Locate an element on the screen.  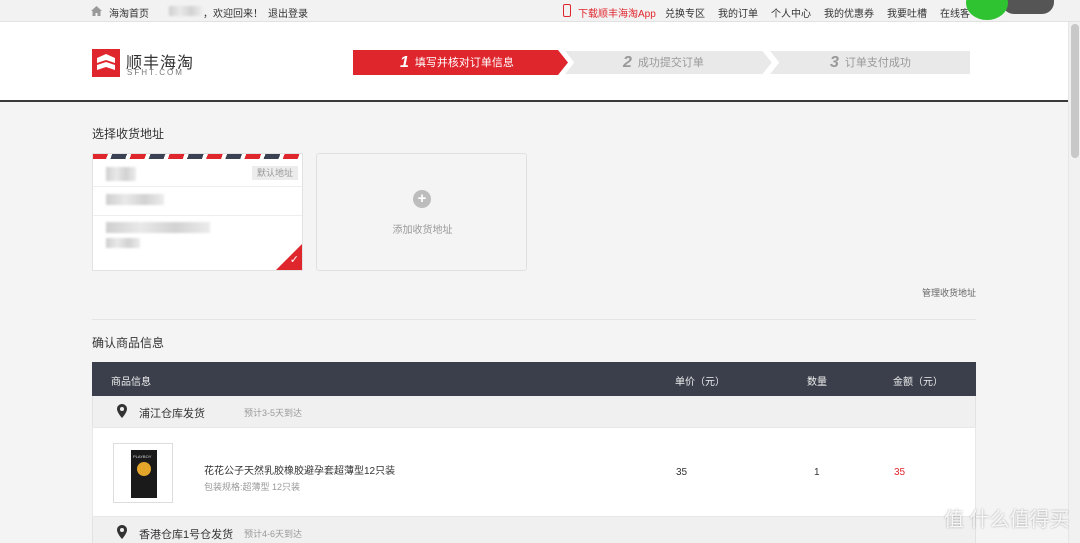
warehouse-eta: 预计3-5天到达 is located at coordinates (273, 413).